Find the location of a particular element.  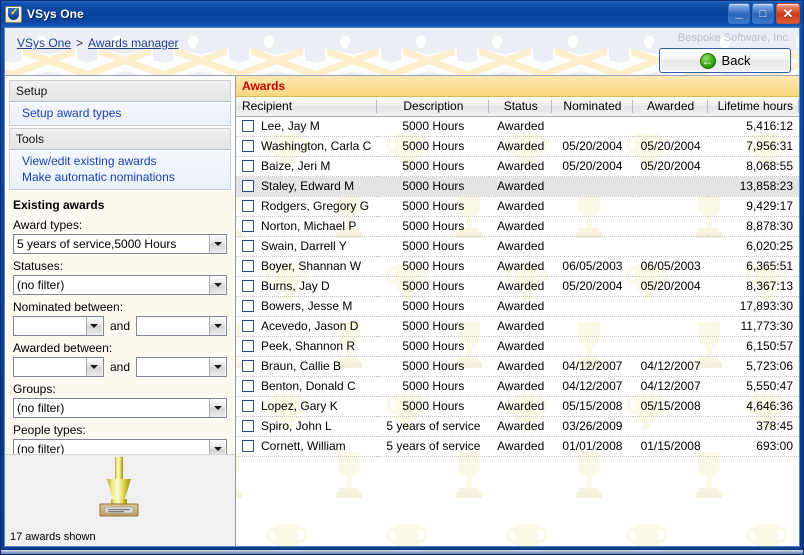

cell-recipient: Swain, Darrell Y is located at coordinates (304, 246).